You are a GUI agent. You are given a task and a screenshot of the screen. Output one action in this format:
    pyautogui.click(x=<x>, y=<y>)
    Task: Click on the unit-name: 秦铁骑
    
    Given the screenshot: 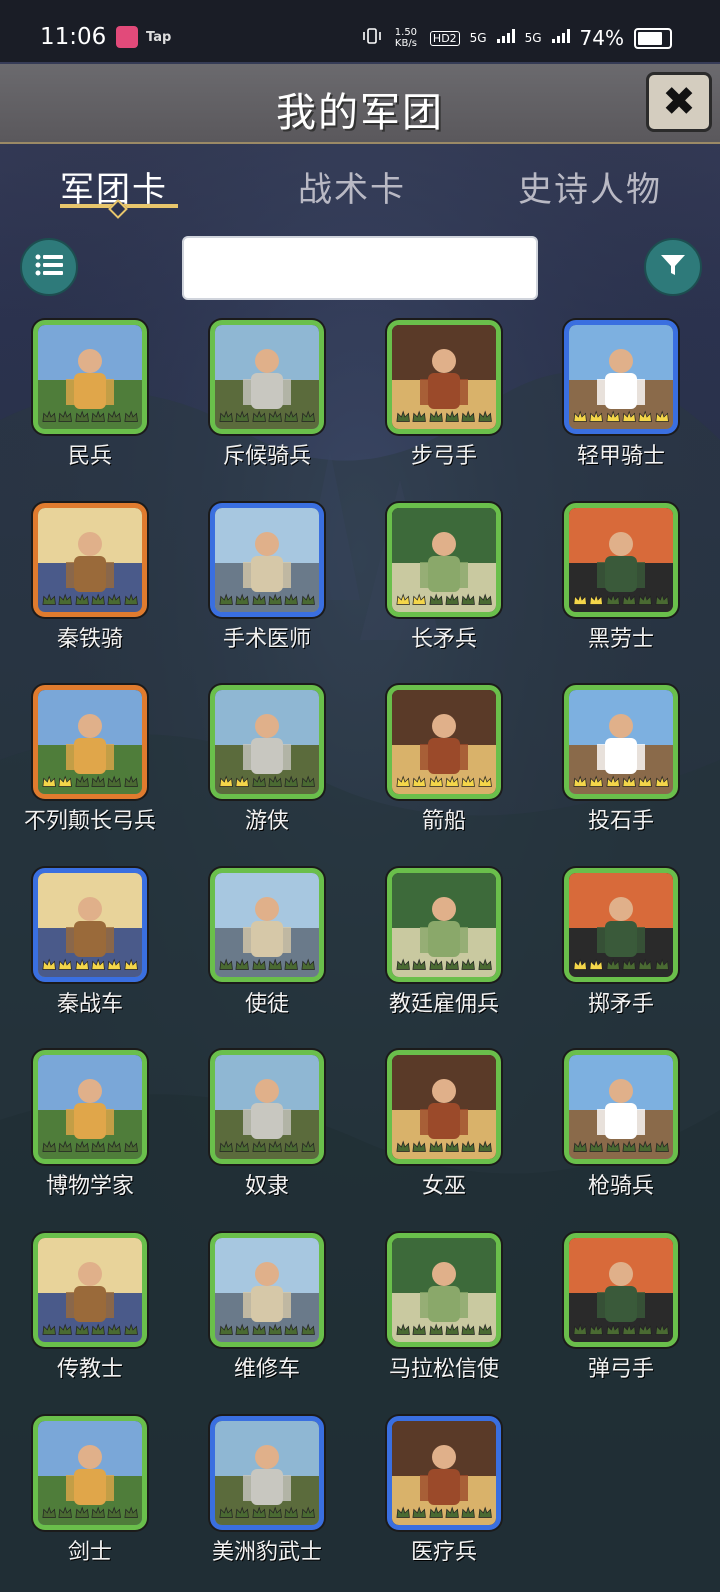 What is the action you would take?
    pyautogui.click(x=89, y=639)
    